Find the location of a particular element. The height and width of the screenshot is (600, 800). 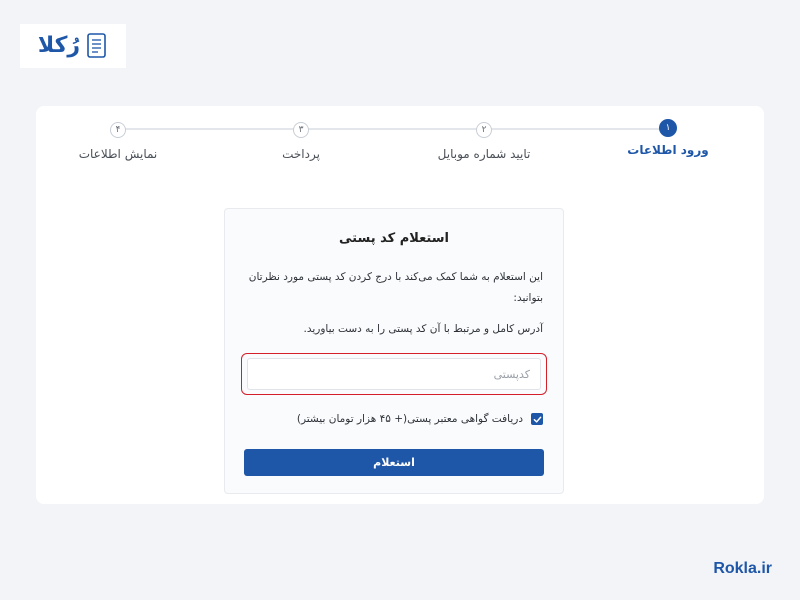

stepper-line is located at coordinates (393, 129).